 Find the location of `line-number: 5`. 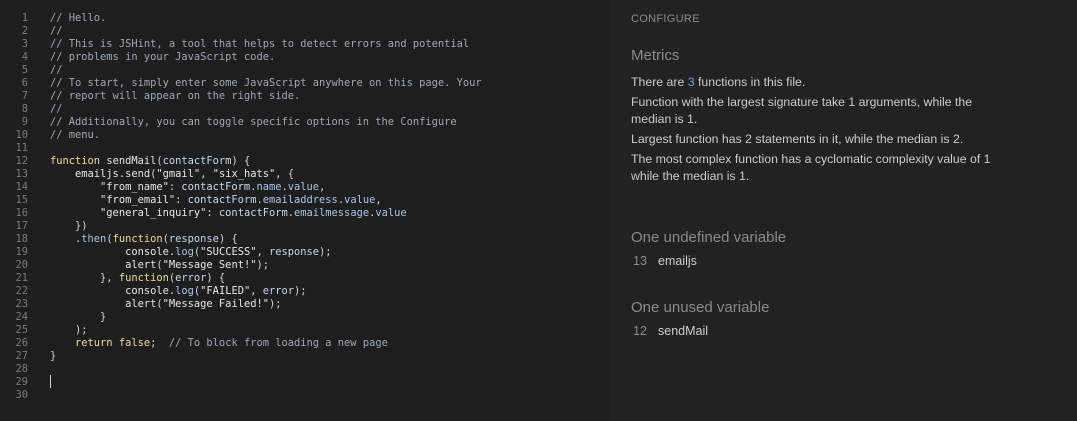

line-number: 5 is located at coordinates (24, 70).